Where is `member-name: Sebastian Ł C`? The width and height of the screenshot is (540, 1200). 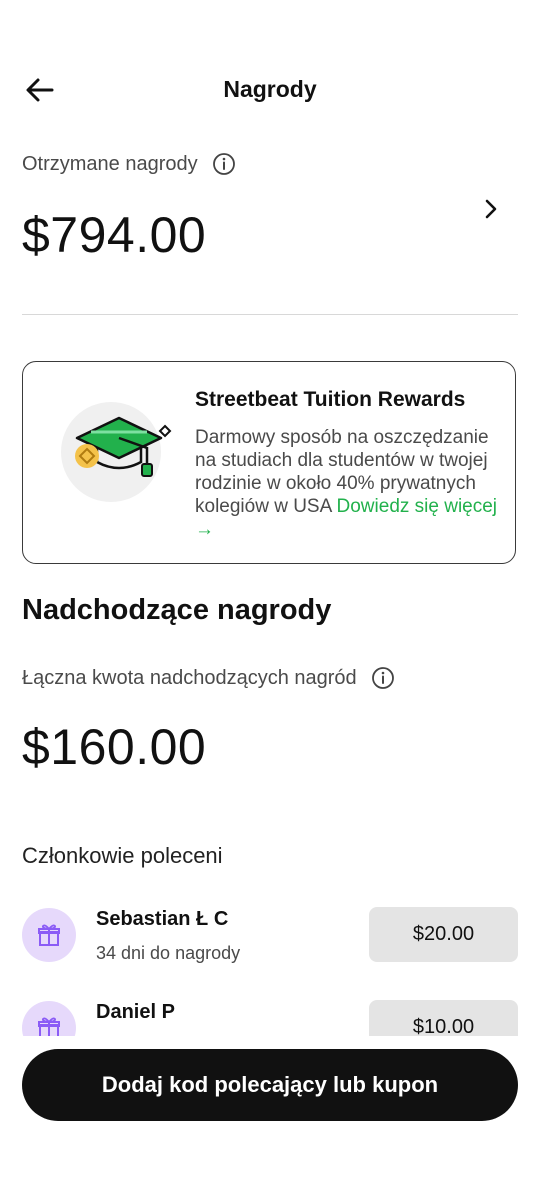 member-name: Sebastian Ł C is located at coordinates (162, 919).